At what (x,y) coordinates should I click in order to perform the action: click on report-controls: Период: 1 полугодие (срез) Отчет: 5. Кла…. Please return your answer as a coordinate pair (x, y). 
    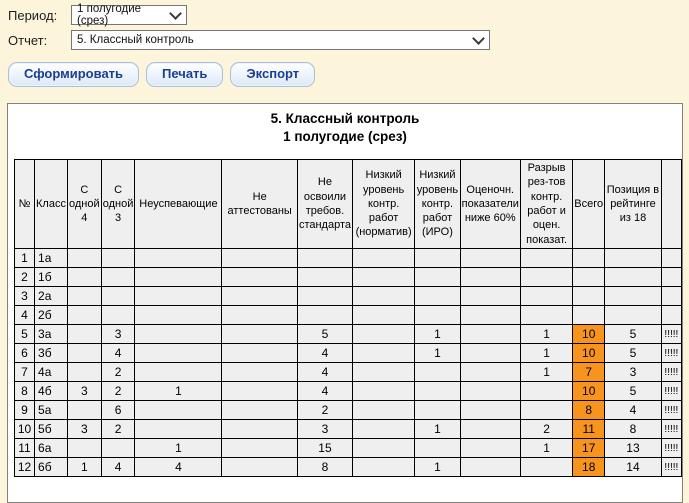
    Looking at the image, I should click on (344, 25).